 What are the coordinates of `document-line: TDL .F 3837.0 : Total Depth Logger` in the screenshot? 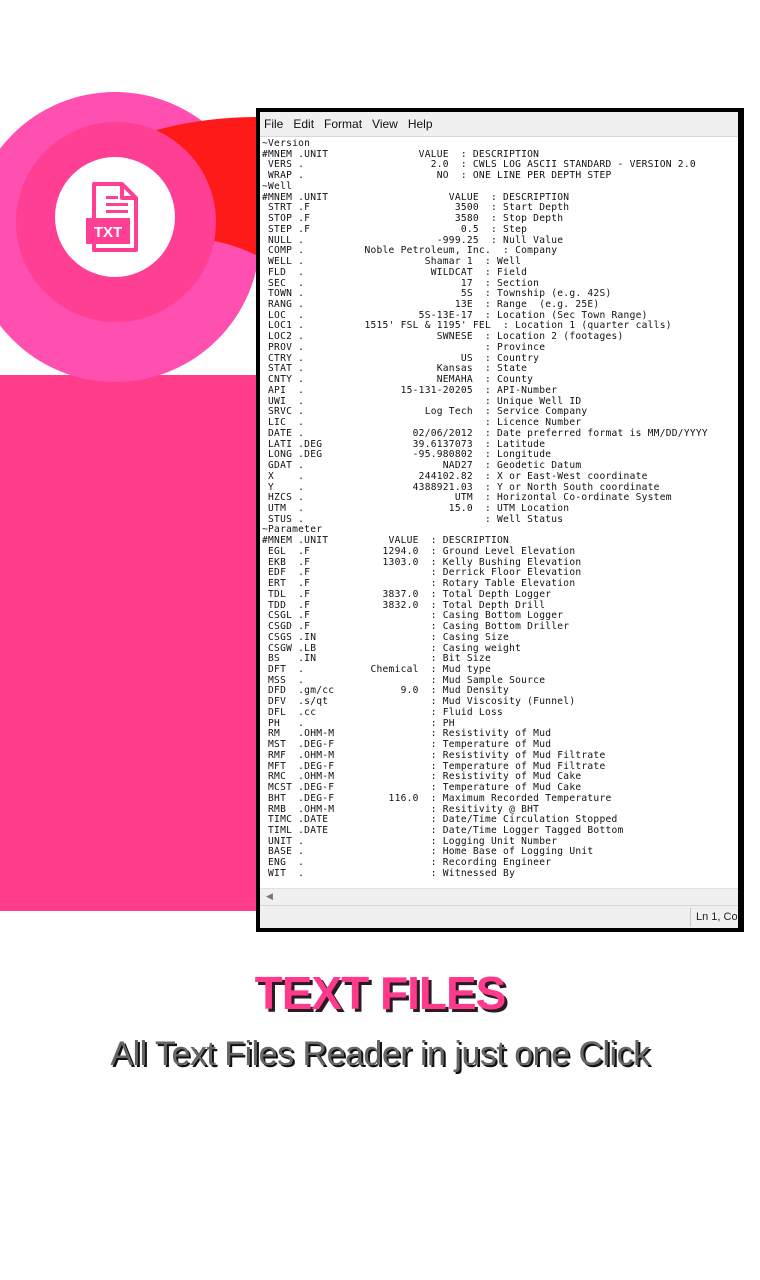 It's located at (410, 594).